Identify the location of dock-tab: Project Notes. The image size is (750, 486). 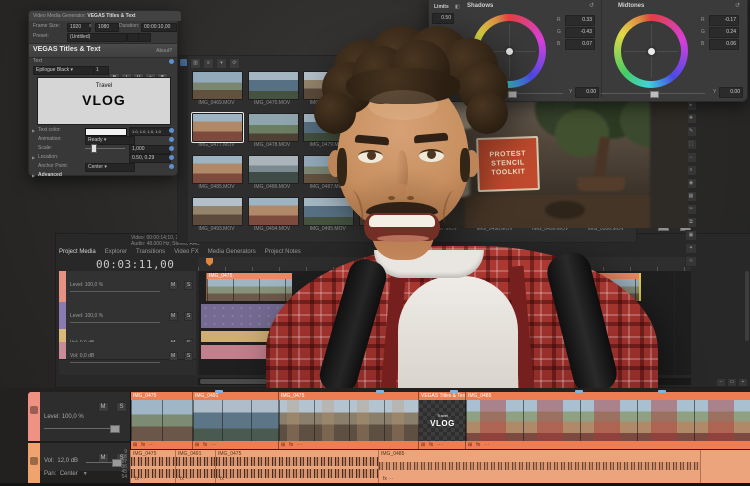
(283, 252).